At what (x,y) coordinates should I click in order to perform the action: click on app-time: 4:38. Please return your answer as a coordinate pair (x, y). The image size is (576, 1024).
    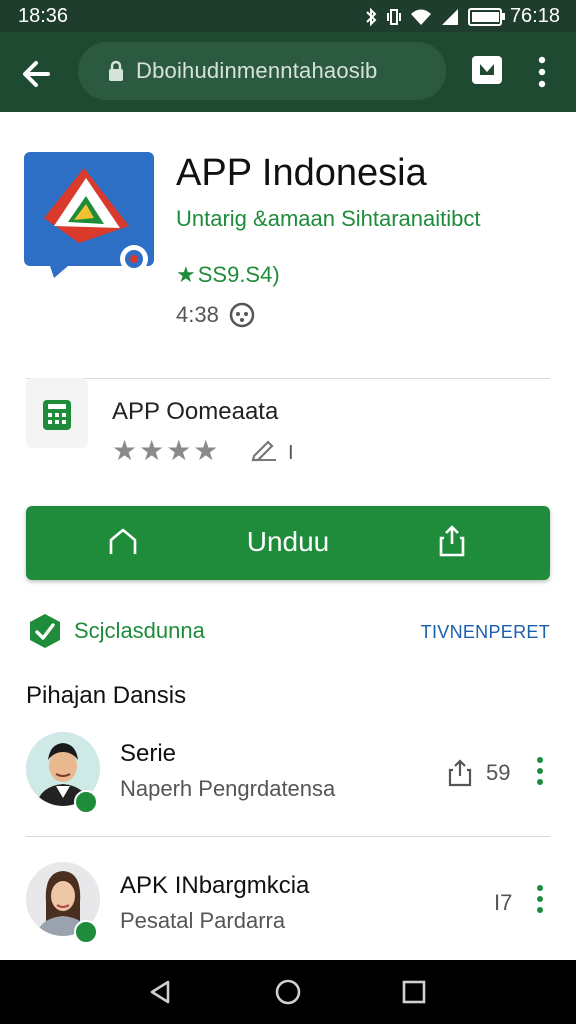
    Looking at the image, I should click on (215, 315).